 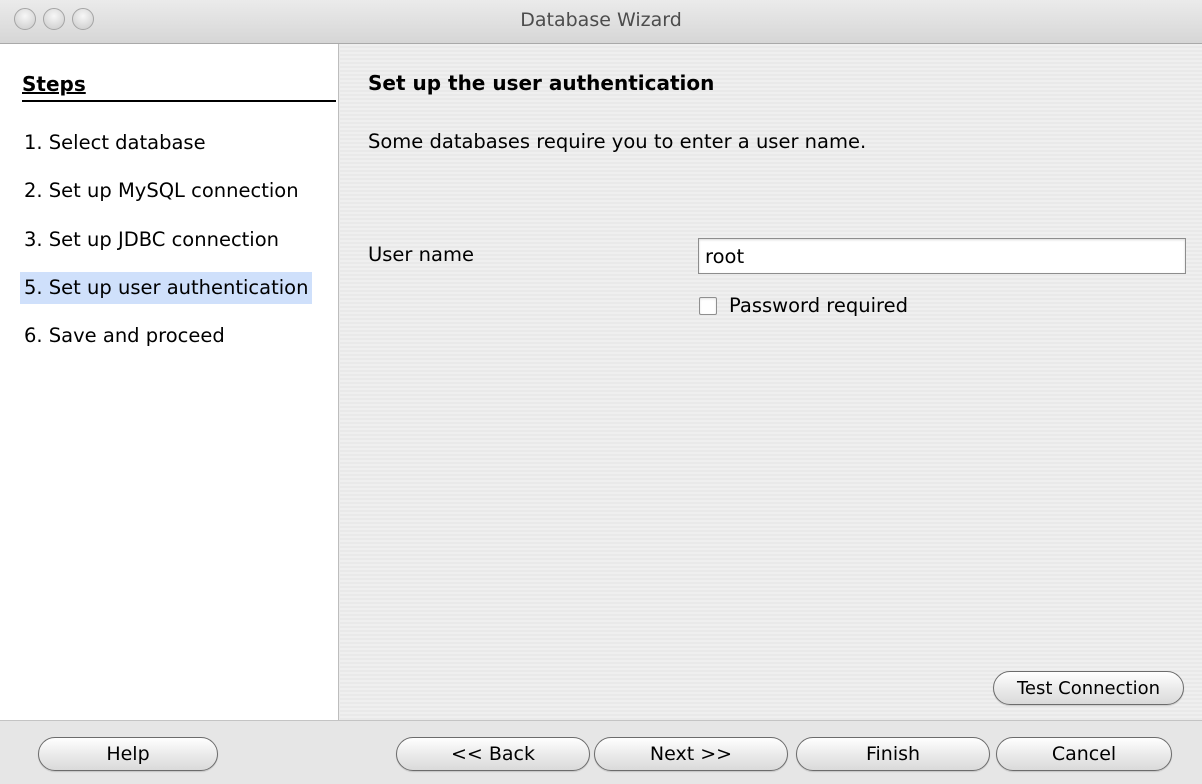 I want to click on button-bar: Help << Back Next >> Finish Cancel, so click(x=601, y=752).